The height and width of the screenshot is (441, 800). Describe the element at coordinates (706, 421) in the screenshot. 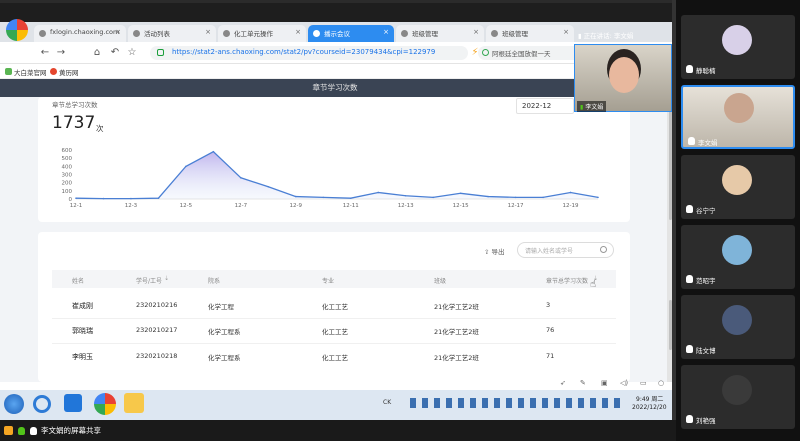

I see `participant-name: 刘艳强` at that location.